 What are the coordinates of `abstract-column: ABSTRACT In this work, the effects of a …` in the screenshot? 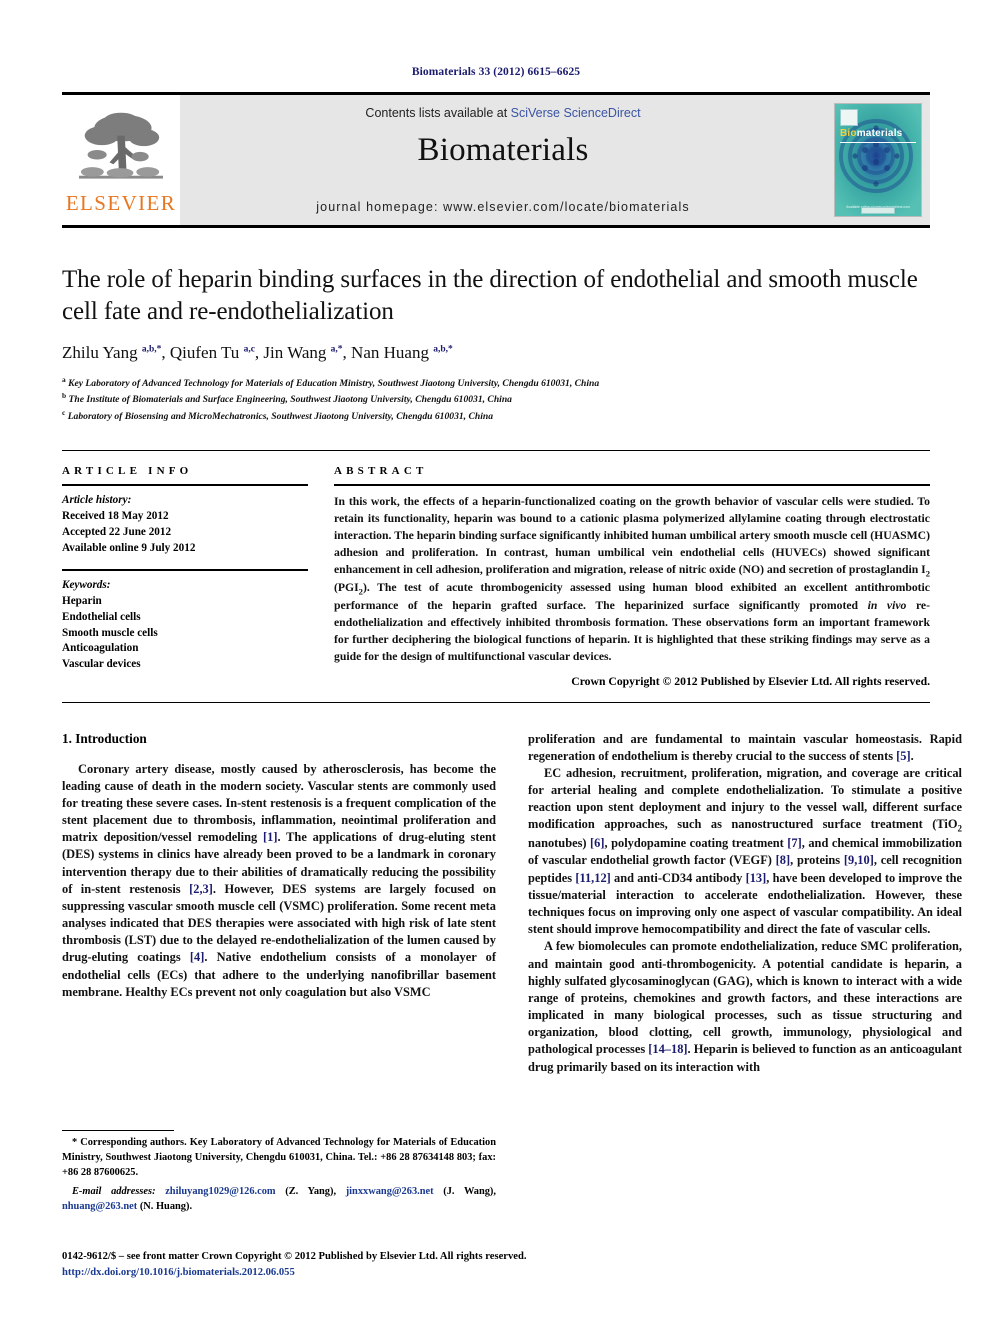 It's located at (632, 576).